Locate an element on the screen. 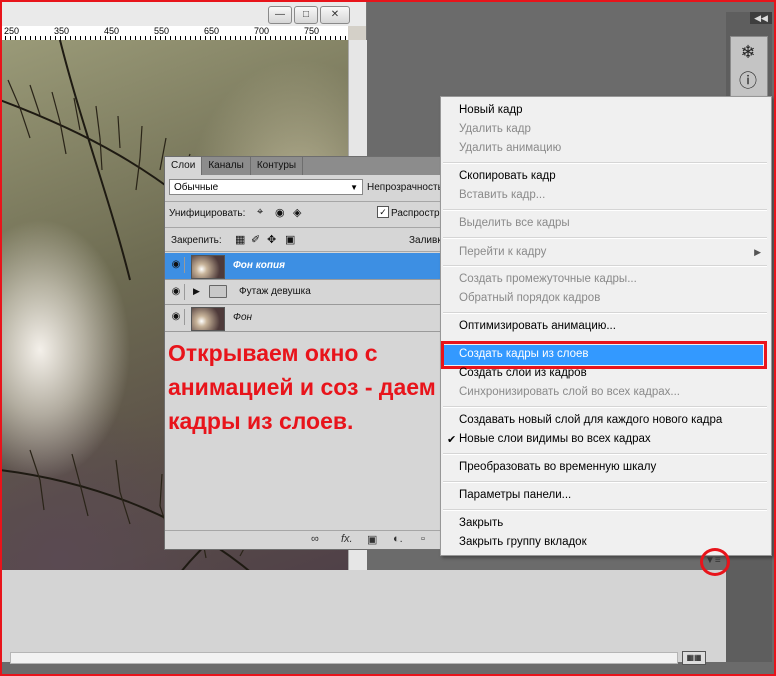 This screenshot has width=776, height=676. propagate-label: Распростр is located at coordinates (415, 213).